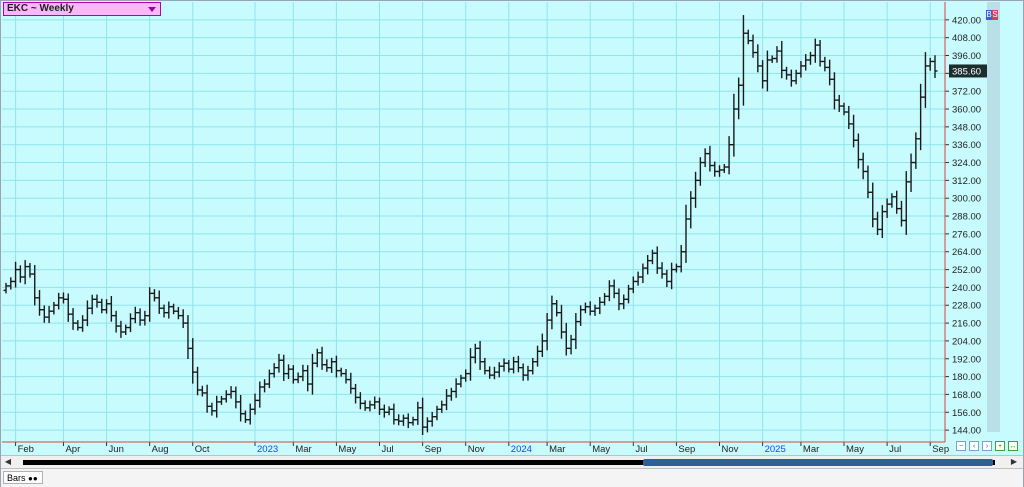  What do you see at coordinates (26, 449) in the screenshot?
I see `x-tick-label: Feb` at bounding box center [26, 449].